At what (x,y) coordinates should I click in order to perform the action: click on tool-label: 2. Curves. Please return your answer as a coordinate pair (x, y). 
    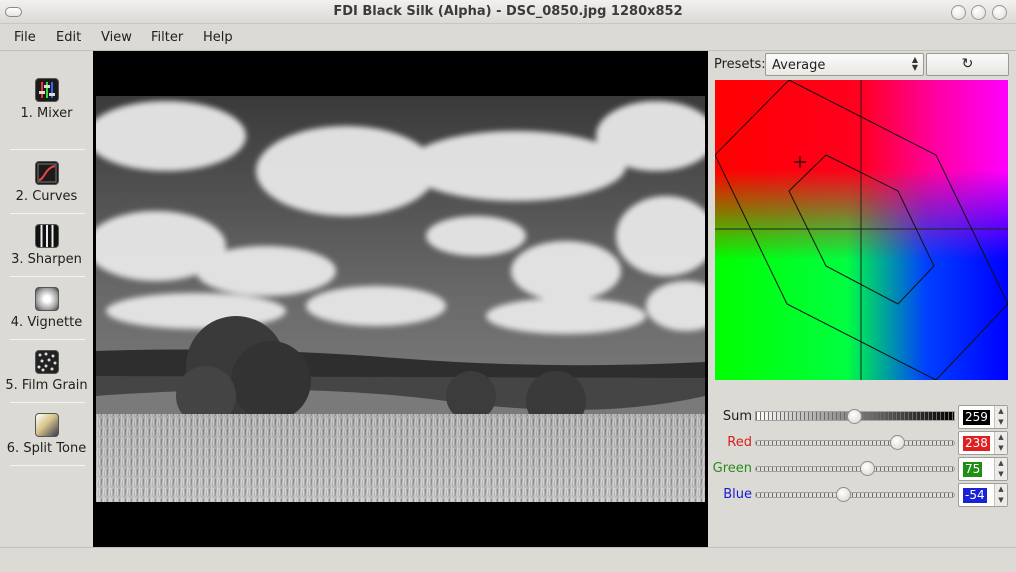
    Looking at the image, I should click on (46, 196).